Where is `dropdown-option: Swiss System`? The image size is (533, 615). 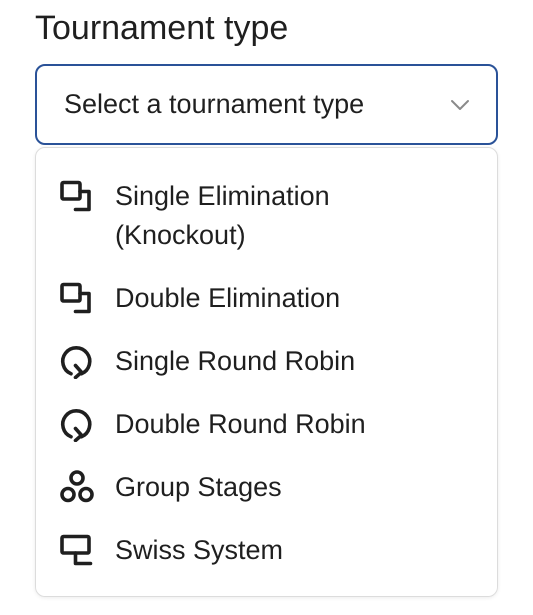 dropdown-option: Swiss System is located at coordinates (266, 550).